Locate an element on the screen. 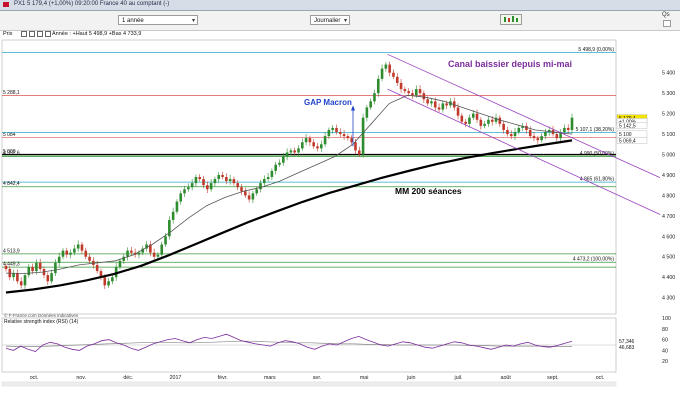  x-tick-label: juil. is located at coordinates (458, 378).